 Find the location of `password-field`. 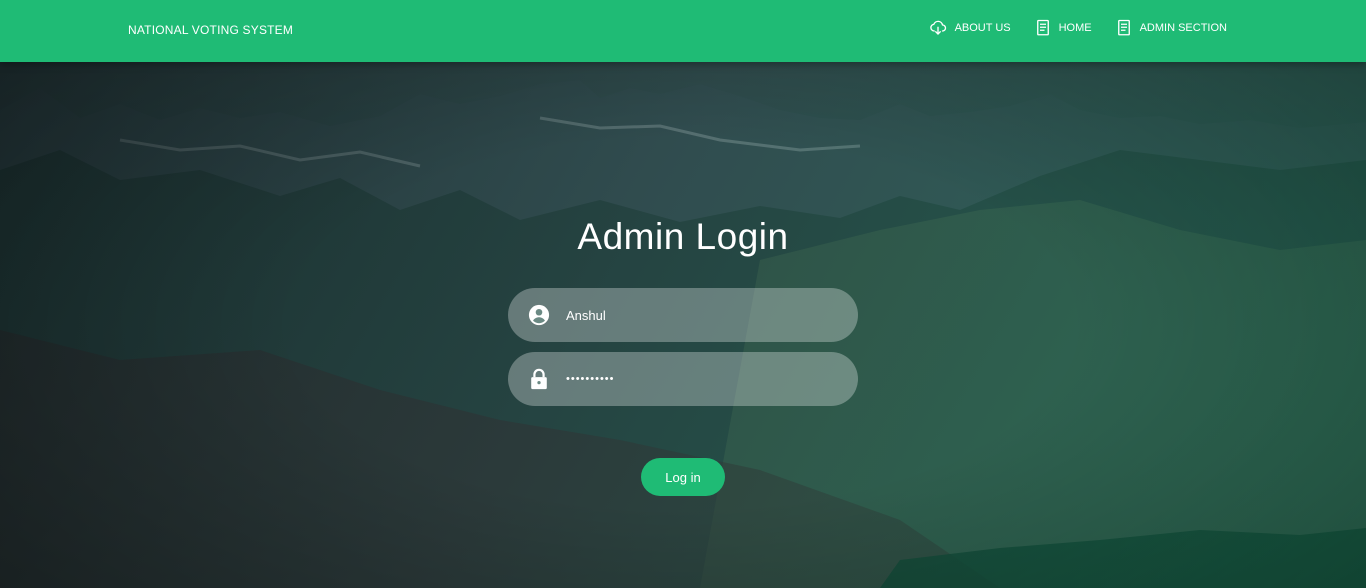

password-field is located at coordinates (683, 379).